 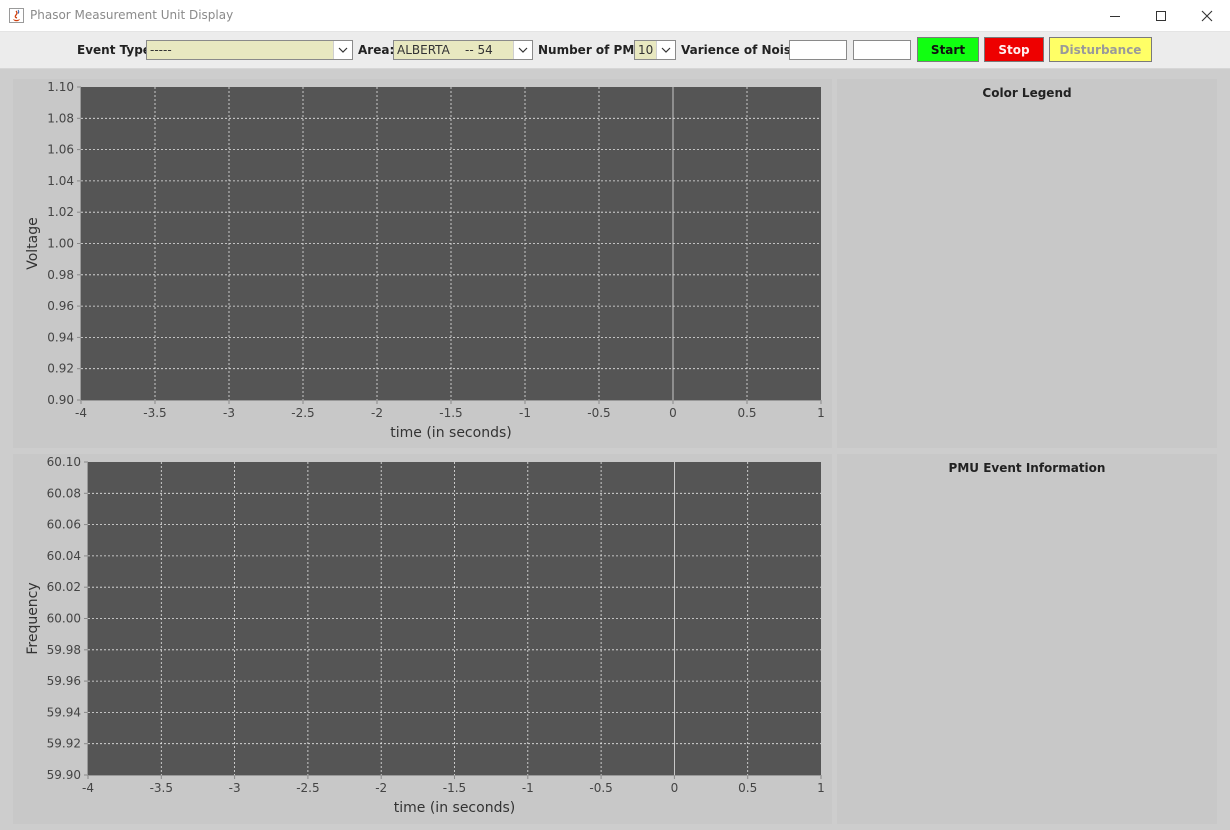 What do you see at coordinates (1027, 468) in the screenshot?
I see `pmu-event-info-title: PMU Event Information` at bounding box center [1027, 468].